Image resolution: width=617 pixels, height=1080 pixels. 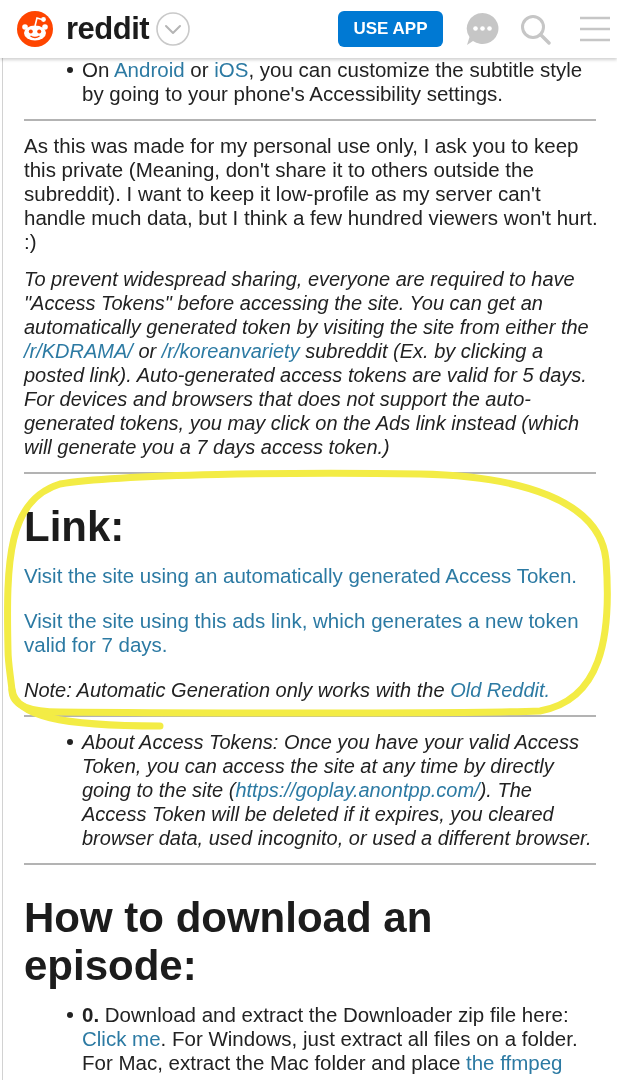 I want to click on paragraph: Note: Automatic Generation only works with the Old Reddit., so click(x=288, y=690).